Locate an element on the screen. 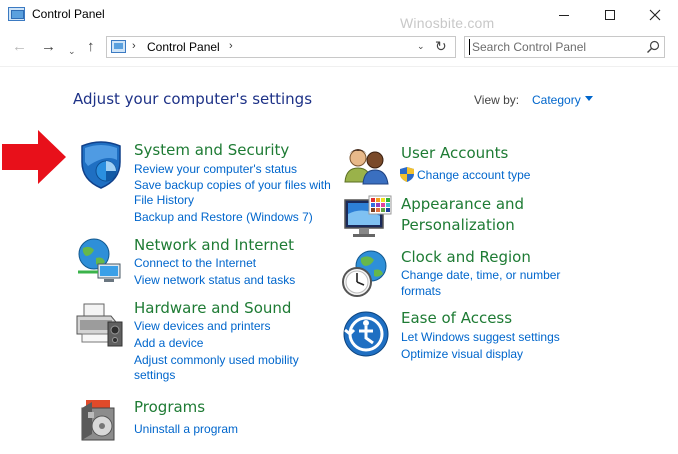  category-title-ease-of-access: Ease of Access is located at coordinates (456, 318).